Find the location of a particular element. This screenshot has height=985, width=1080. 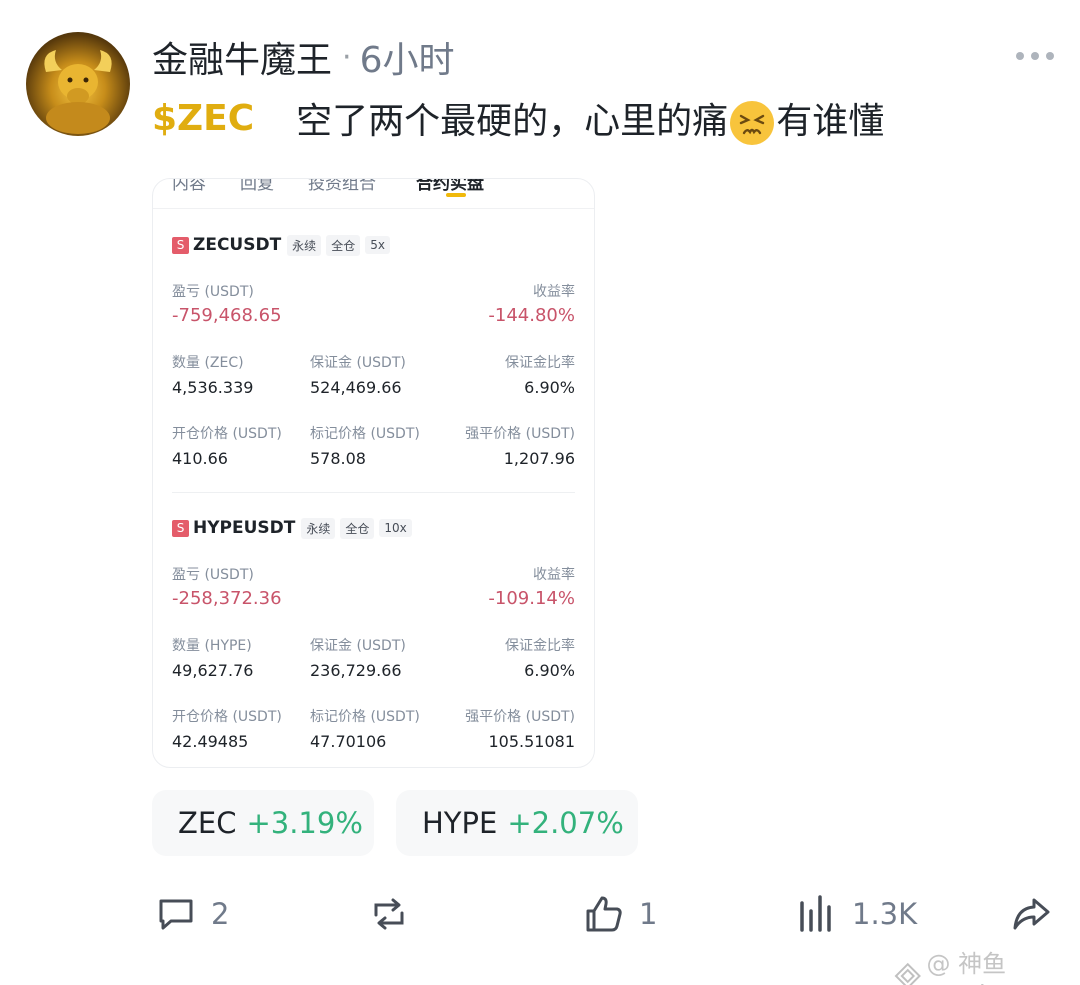

post-text: 空了两个最硬的，心里的痛 有谁懂 is located at coordinates (590, 118).